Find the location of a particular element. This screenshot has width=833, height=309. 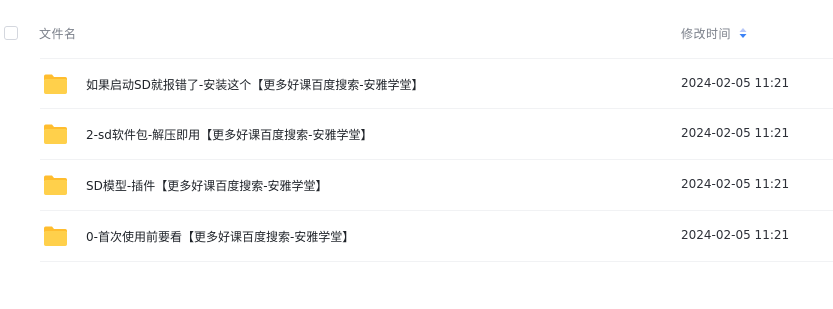

file-name: 0-首次使用前要看【更多好课百度搜索-安雅学堂】 is located at coordinates (220, 236).